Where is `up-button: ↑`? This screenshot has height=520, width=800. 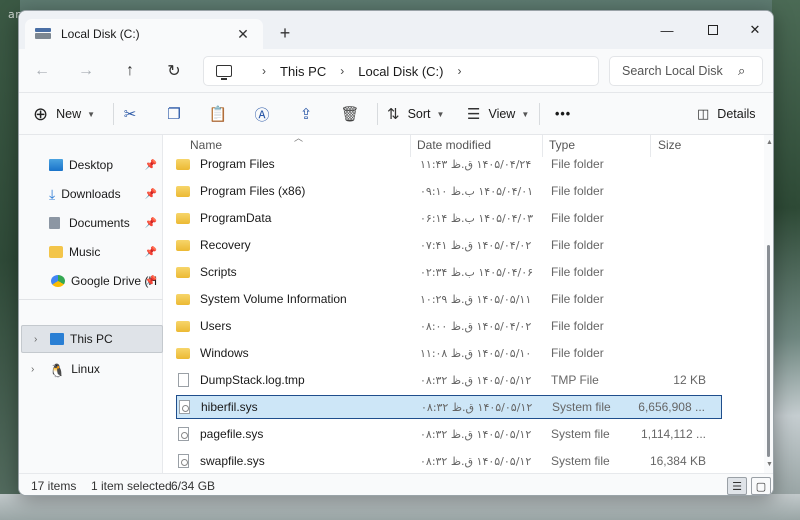
up-button: ↑ is located at coordinates (130, 71).